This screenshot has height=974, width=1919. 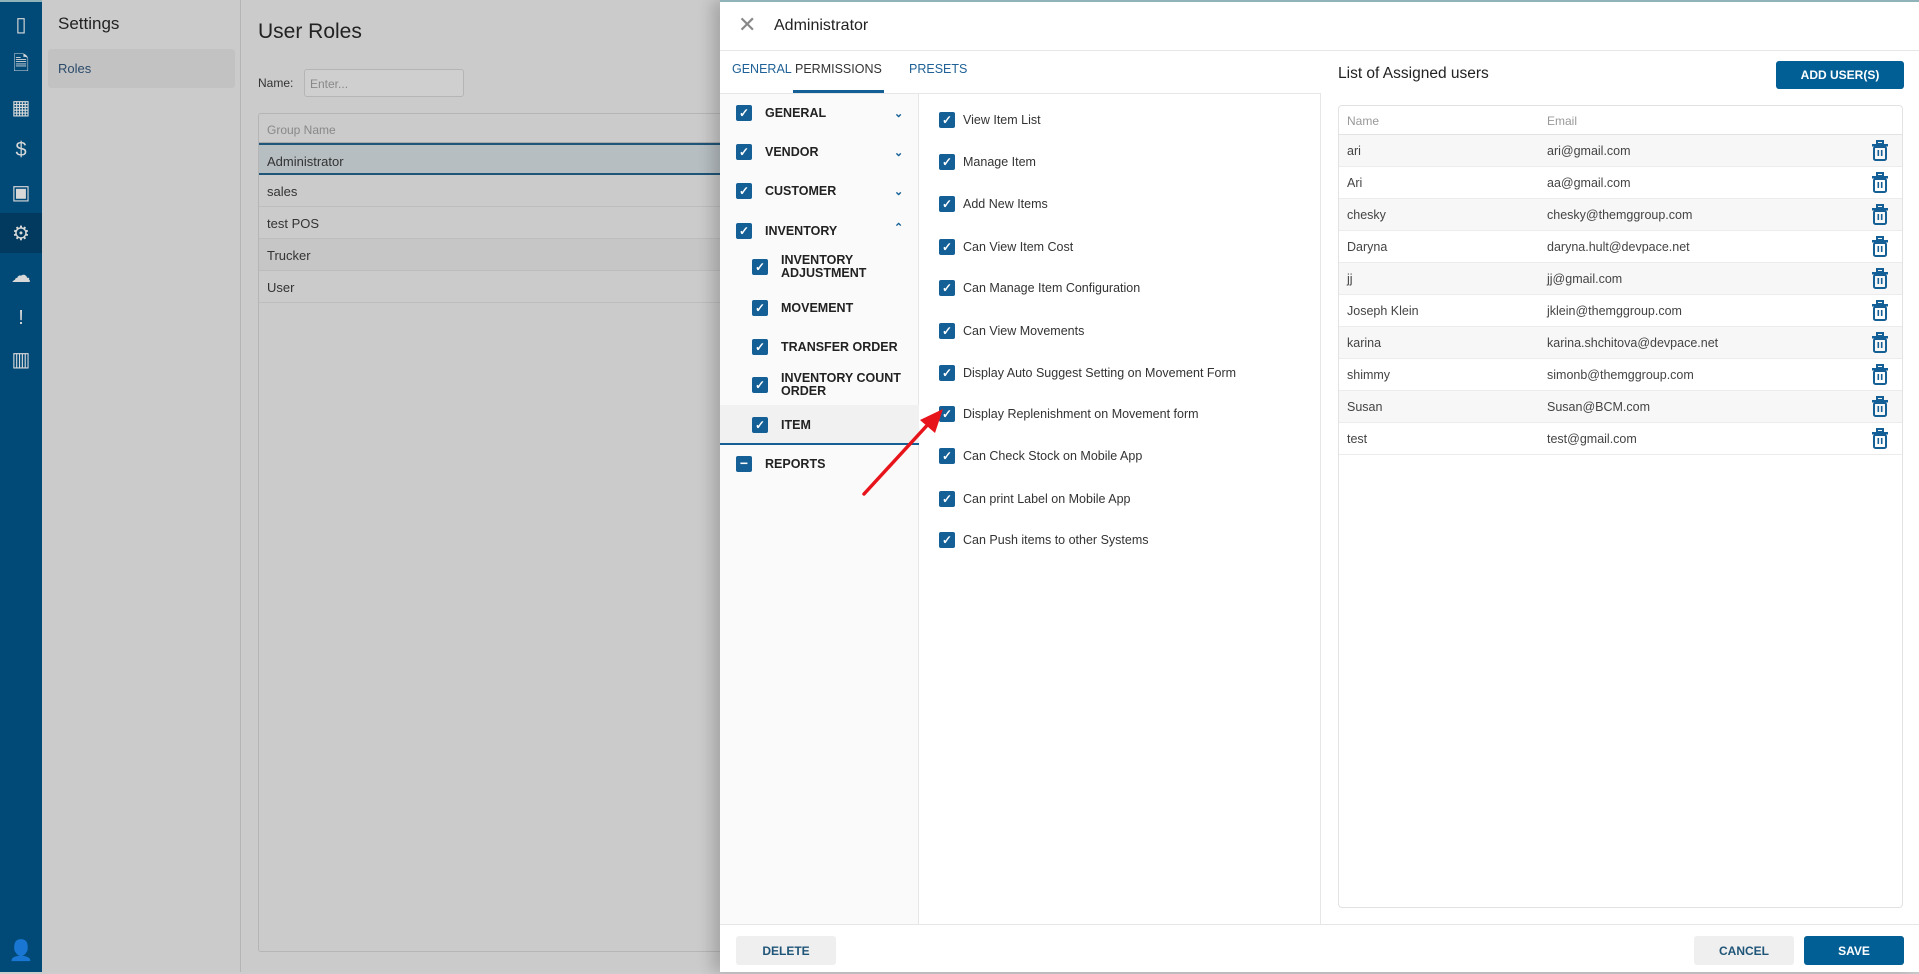 I want to click on tab-bar: GENERAL PERMISSIONS PRESETS, so click(x=1020, y=72).